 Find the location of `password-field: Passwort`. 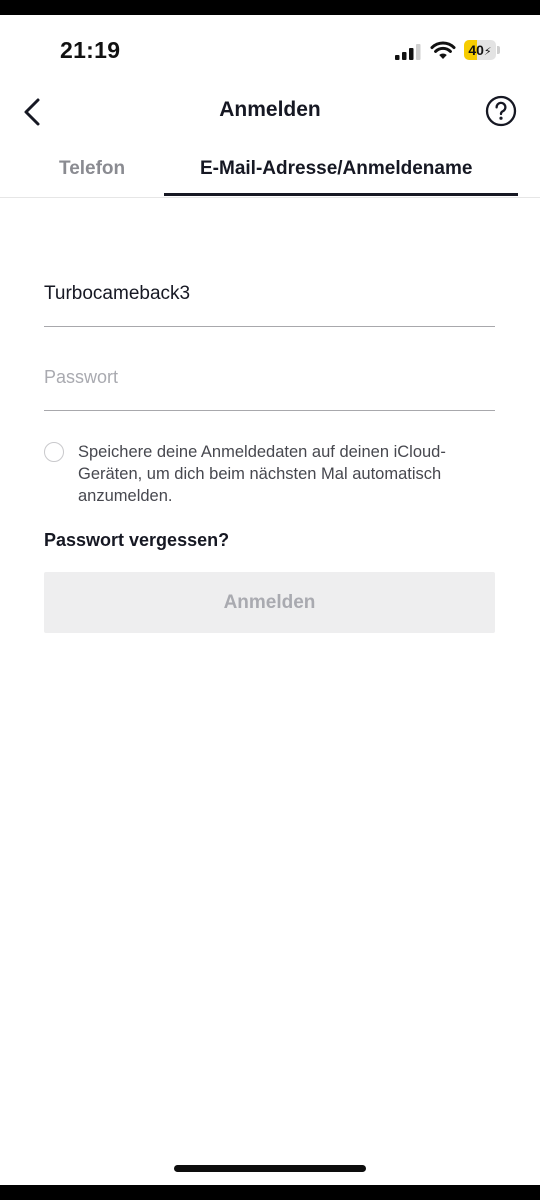

password-field: Passwort is located at coordinates (269, 383).